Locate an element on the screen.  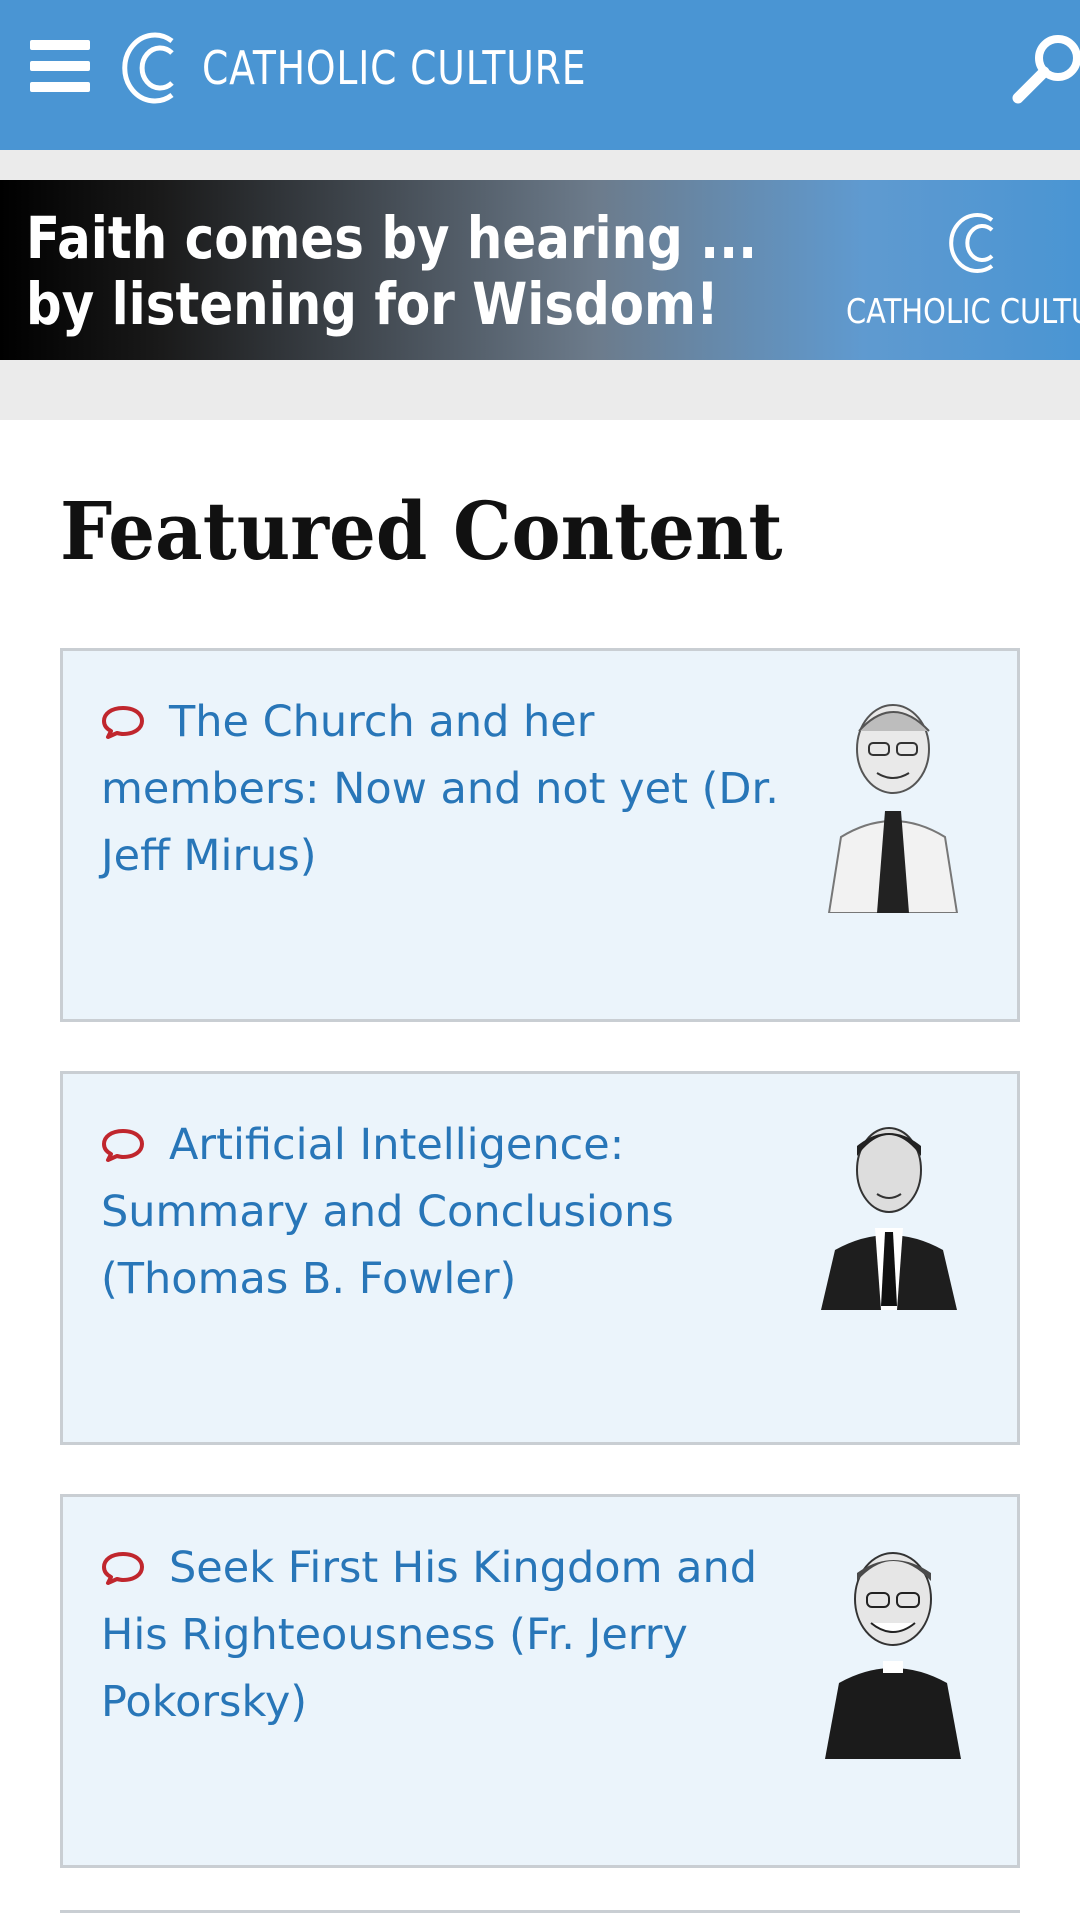
catholic-culture-logo-icon is located at coordinates (148, 68).